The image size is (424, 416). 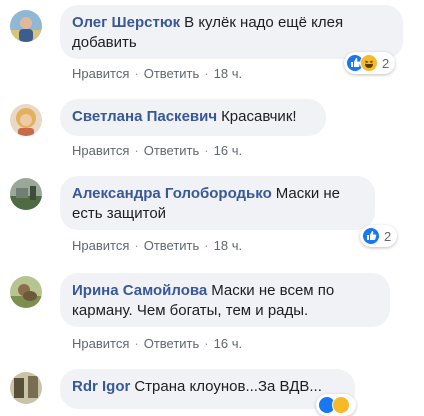 I want to click on reactions-summary, so click(x=336, y=405).